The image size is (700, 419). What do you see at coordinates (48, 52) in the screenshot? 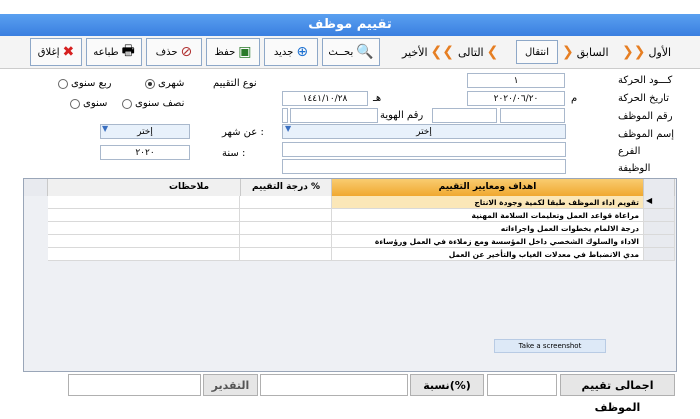
I see `close-label: إغلاق` at bounding box center [48, 52].